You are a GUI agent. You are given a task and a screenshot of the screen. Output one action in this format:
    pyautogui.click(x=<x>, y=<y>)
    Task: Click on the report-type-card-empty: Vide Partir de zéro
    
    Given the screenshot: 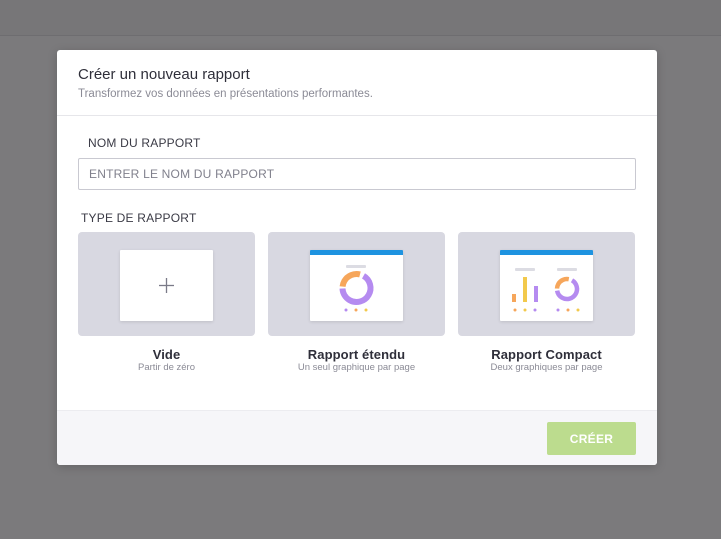 What is the action you would take?
    pyautogui.click(x=166, y=303)
    